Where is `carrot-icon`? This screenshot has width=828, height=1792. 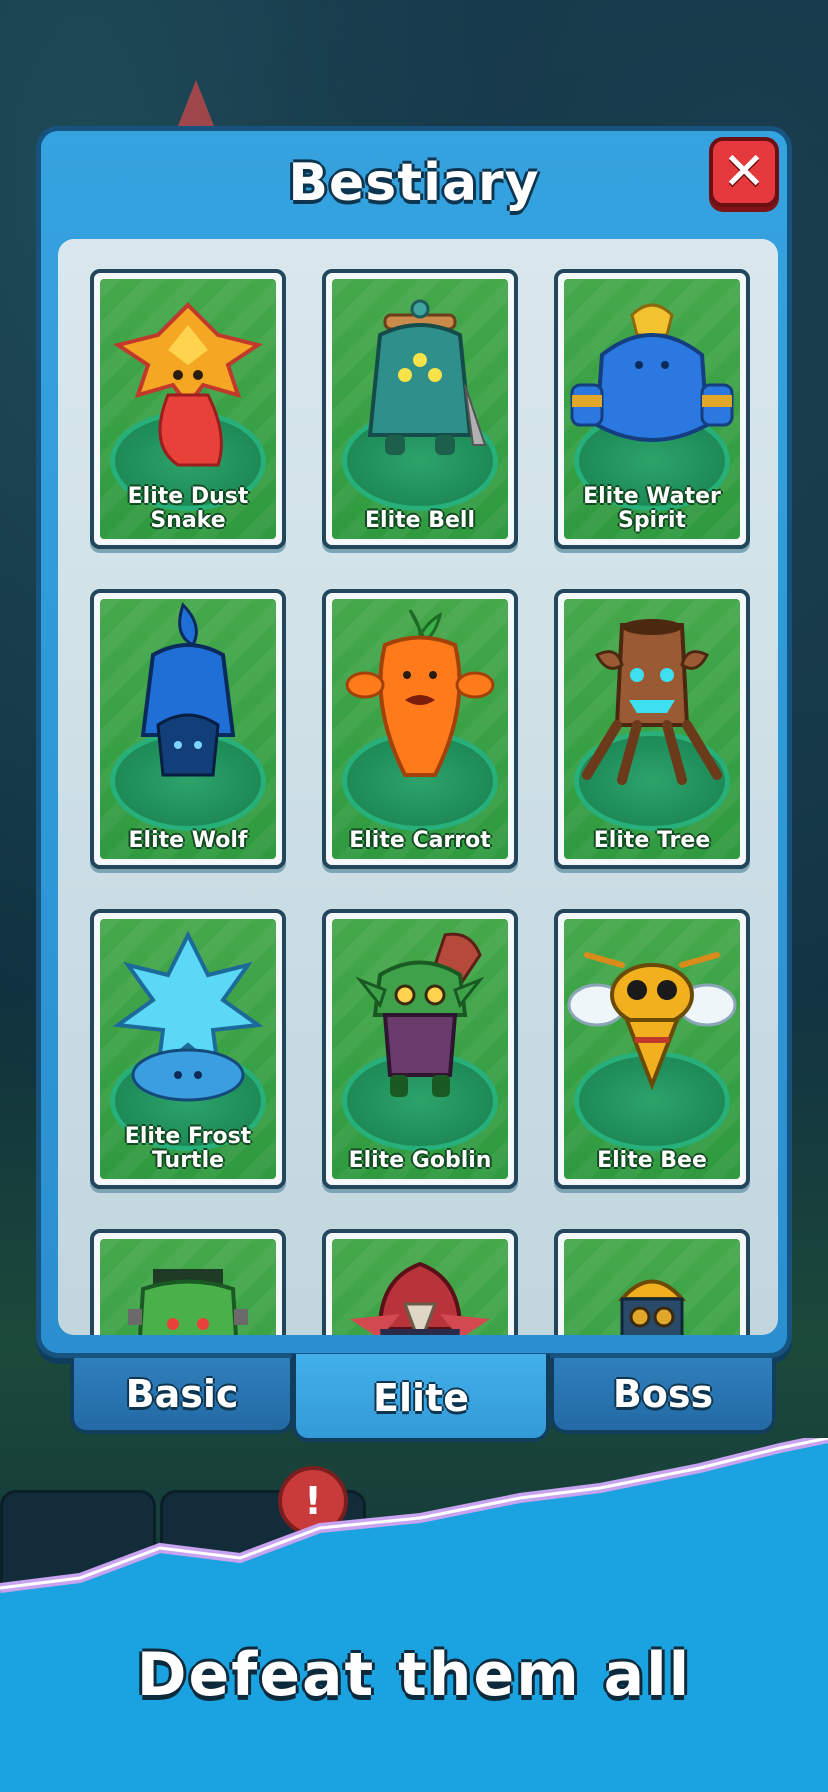
carrot-icon is located at coordinates (420, 702).